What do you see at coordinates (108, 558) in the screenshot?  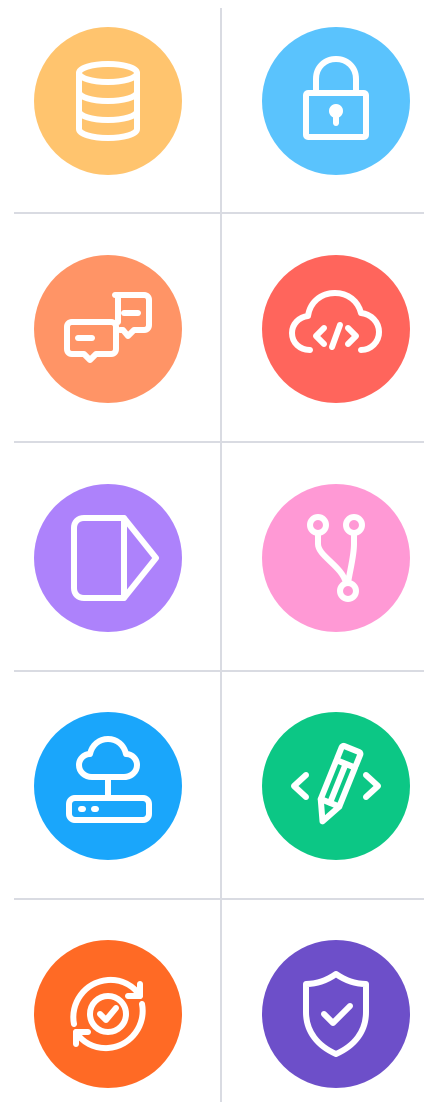 I see `document-tag-icon` at bounding box center [108, 558].